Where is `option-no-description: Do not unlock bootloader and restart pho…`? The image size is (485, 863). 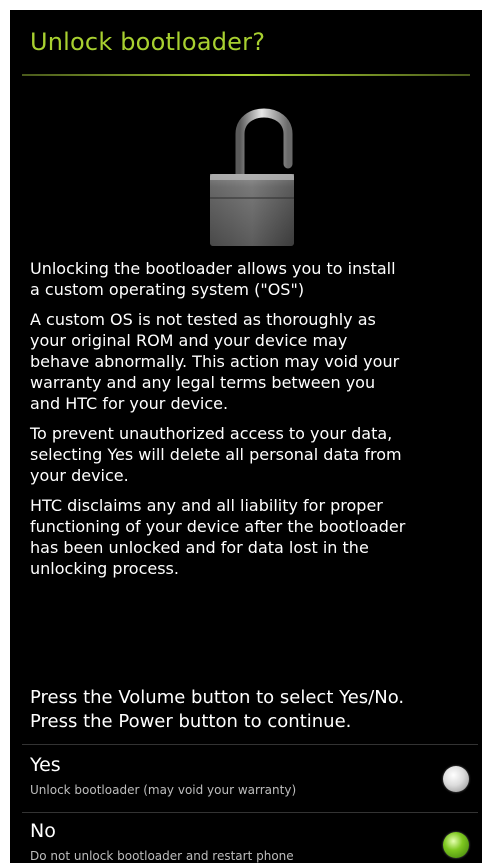 option-no-description: Do not unlock bootloader and restart pho… is located at coordinates (162, 856).